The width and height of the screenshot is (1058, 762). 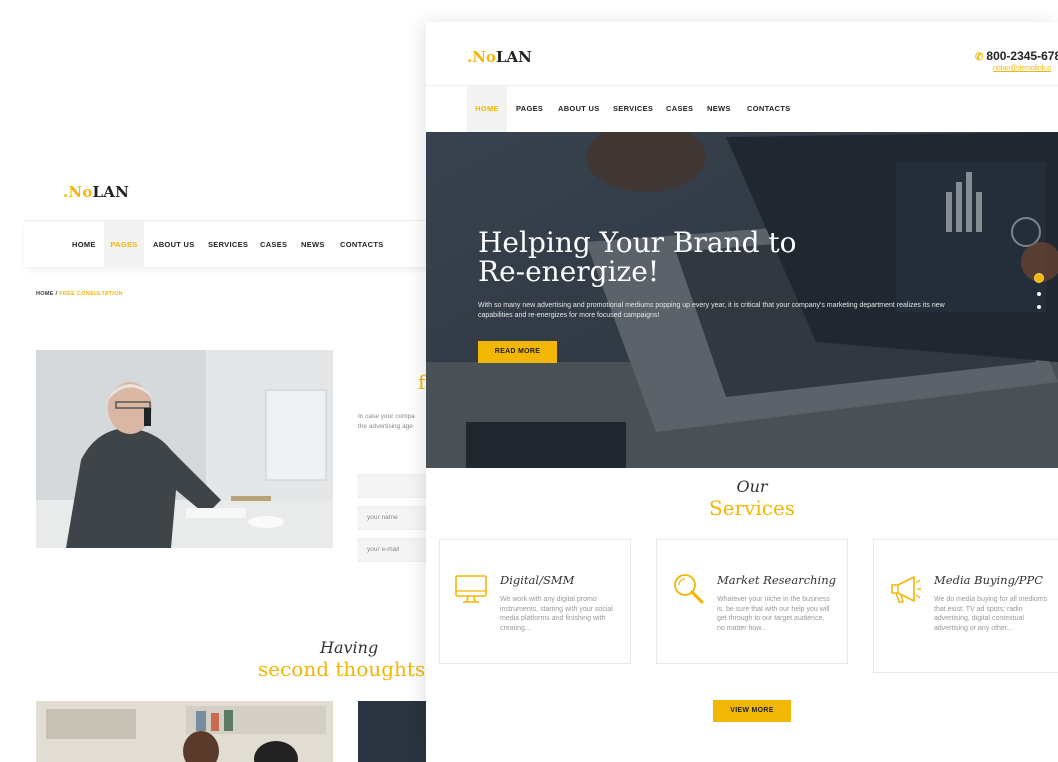 What do you see at coordinates (342, 669) in the screenshot?
I see `second-thoughts-heading-bottom: second thoughts` at bounding box center [342, 669].